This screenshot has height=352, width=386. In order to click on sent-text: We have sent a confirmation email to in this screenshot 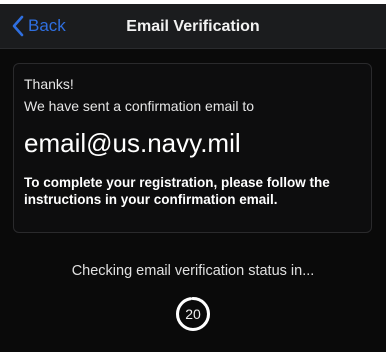, I will do `click(139, 106)`.